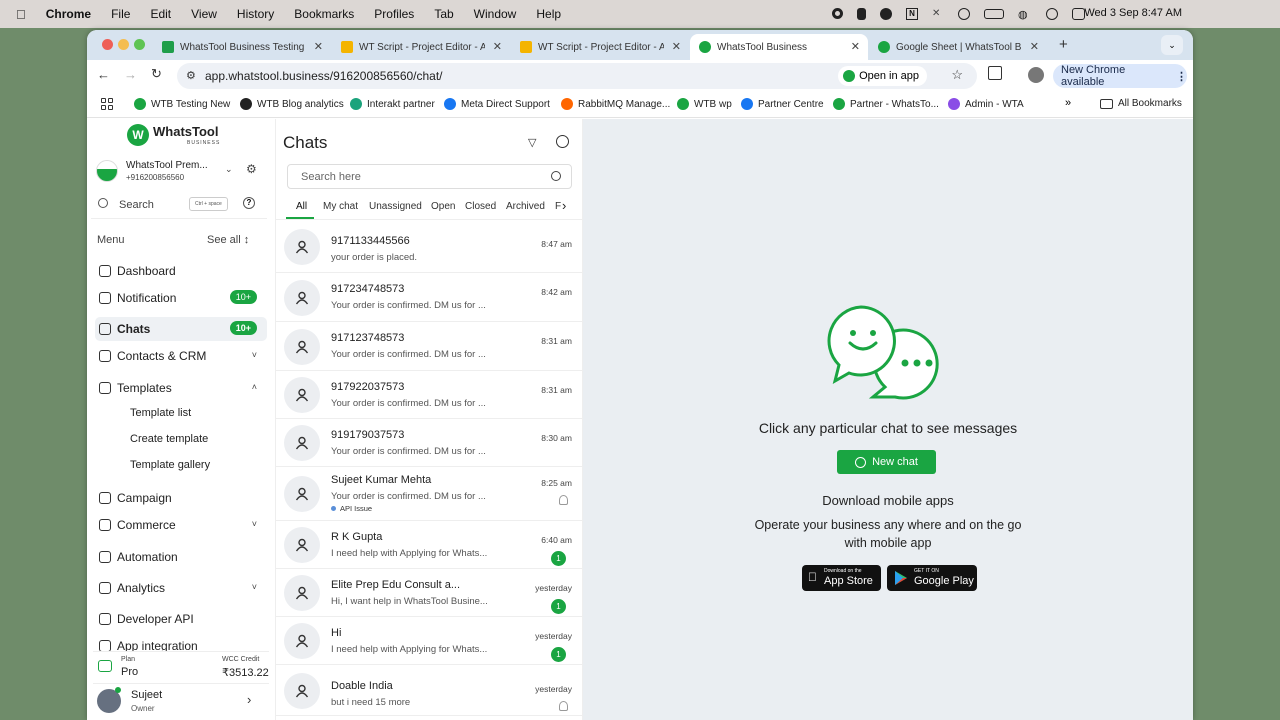 The width and height of the screenshot is (1280, 720). Describe the element at coordinates (837, 13) in the screenshot. I see `record-icon` at that location.